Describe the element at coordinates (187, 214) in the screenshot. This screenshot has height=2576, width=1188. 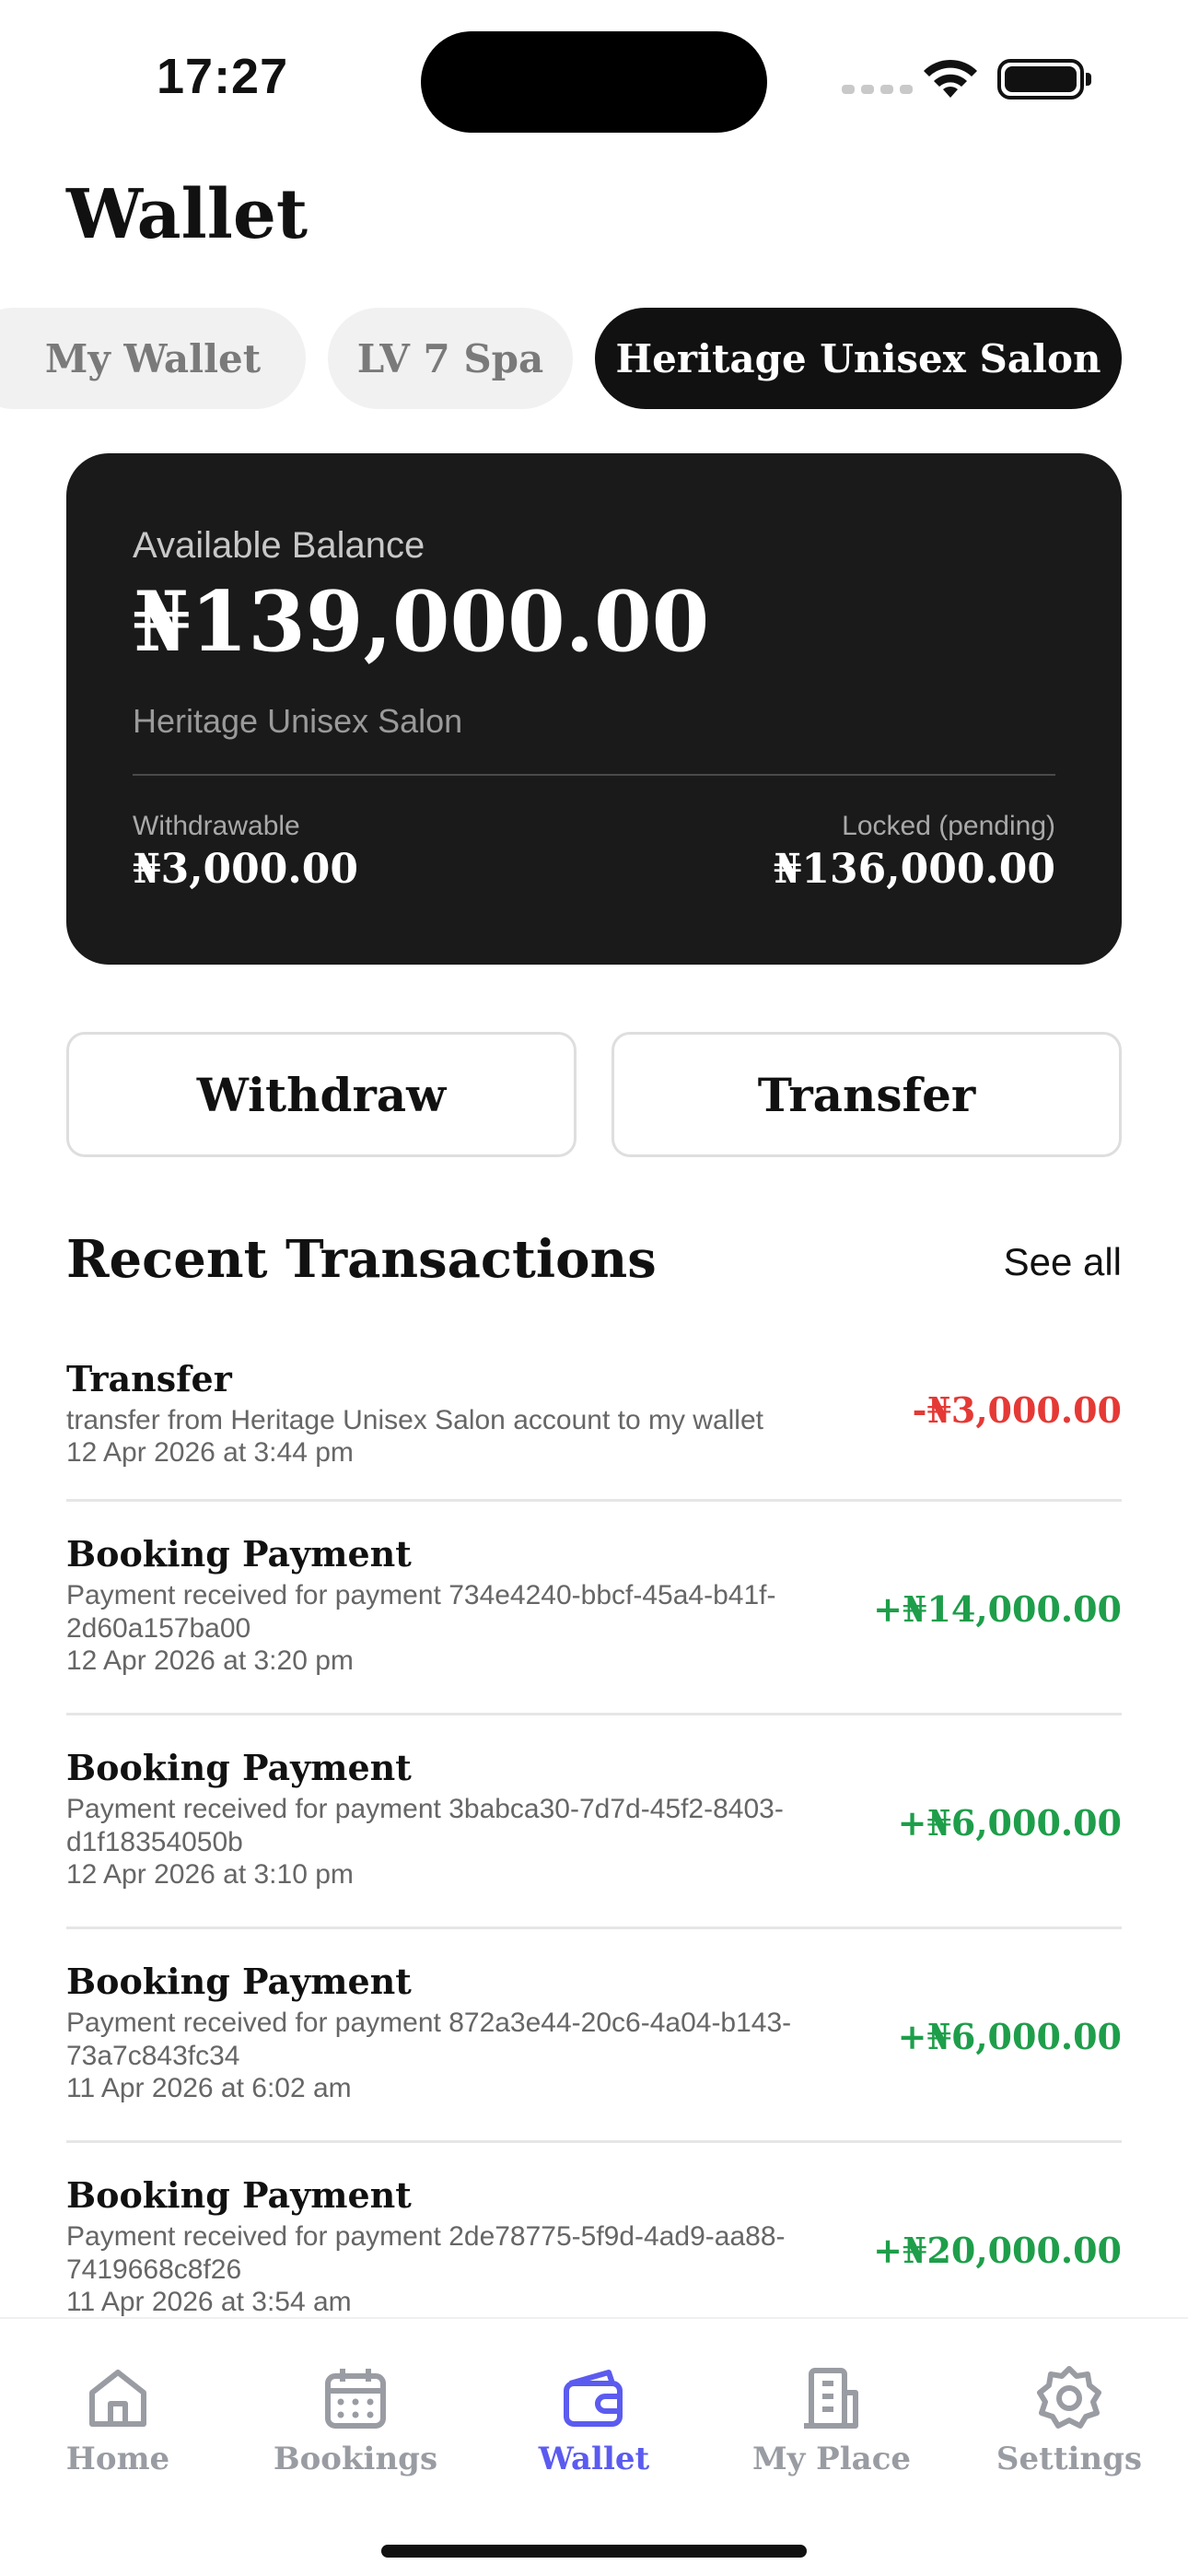
I see `page-title: Wallet` at that location.